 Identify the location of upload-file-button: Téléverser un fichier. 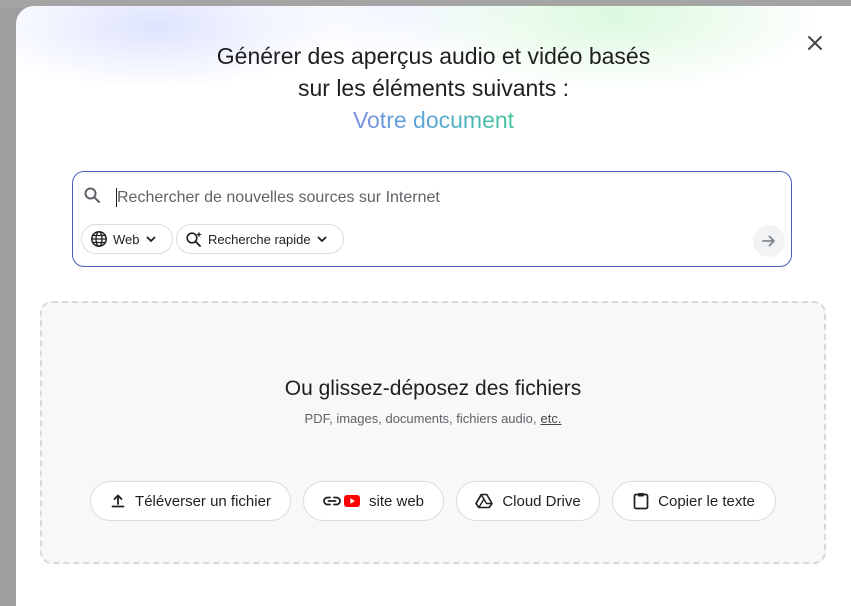
(190, 501).